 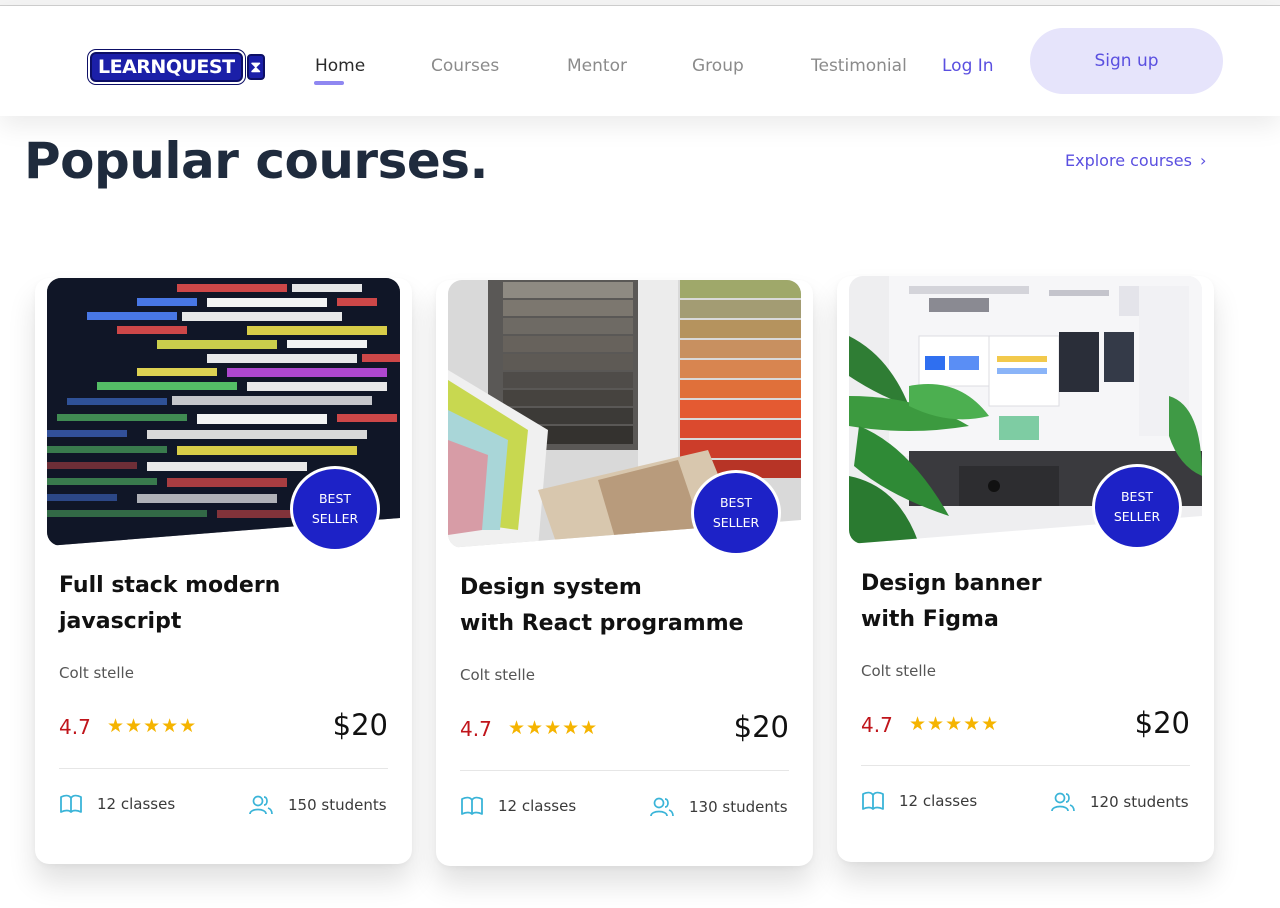 I want to click on nav-link-group: Group, so click(x=718, y=66).